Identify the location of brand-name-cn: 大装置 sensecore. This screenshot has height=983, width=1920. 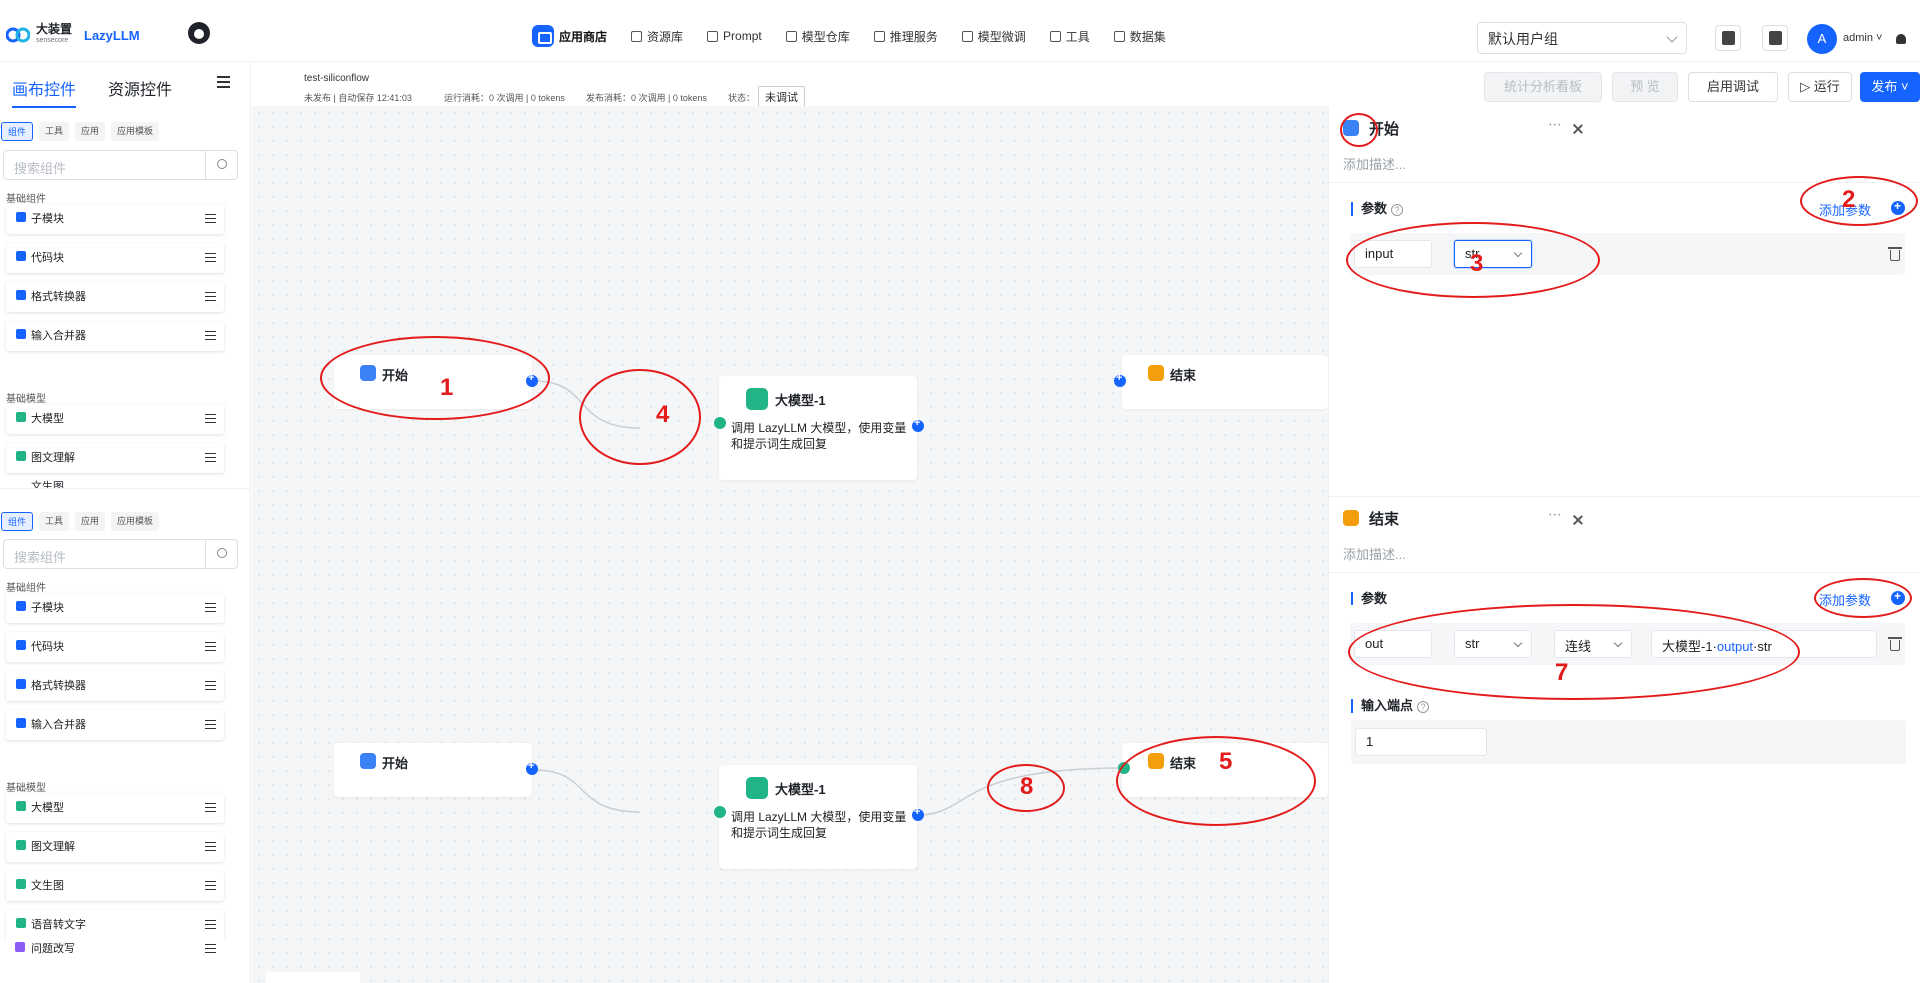
(54, 33).